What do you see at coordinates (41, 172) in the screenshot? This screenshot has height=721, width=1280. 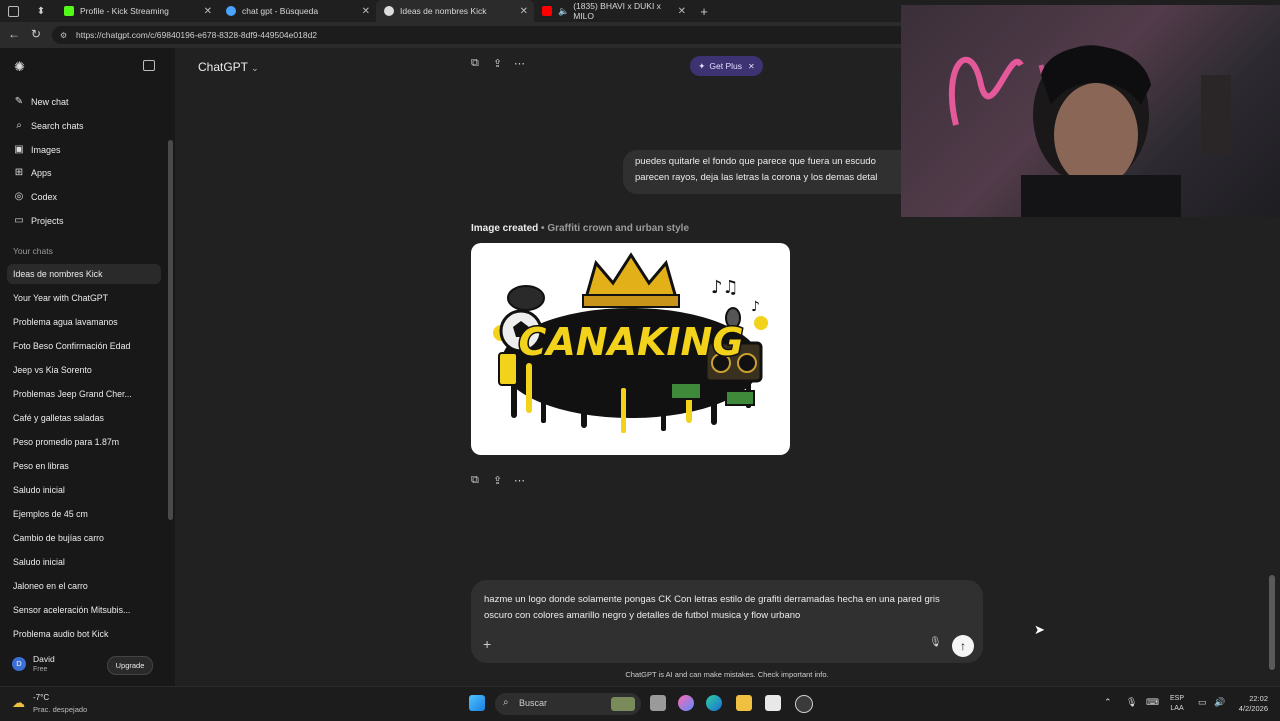 I see `sidebar-item-label: Apps` at bounding box center [41, 172].